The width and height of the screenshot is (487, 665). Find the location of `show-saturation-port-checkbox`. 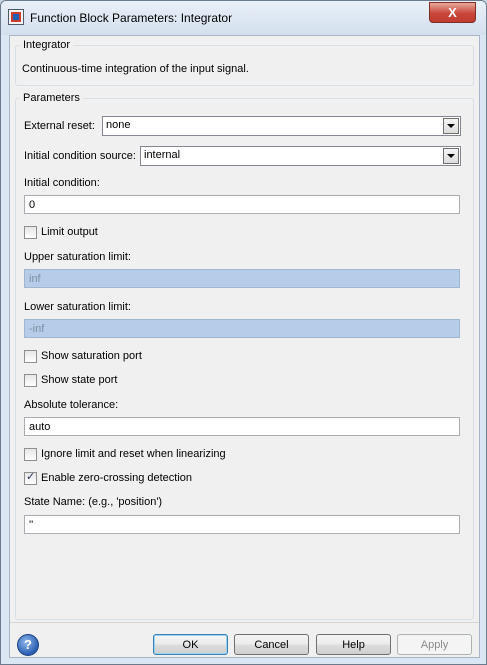

show-saturation-port-checkbox is located at coordinates (30, 356).